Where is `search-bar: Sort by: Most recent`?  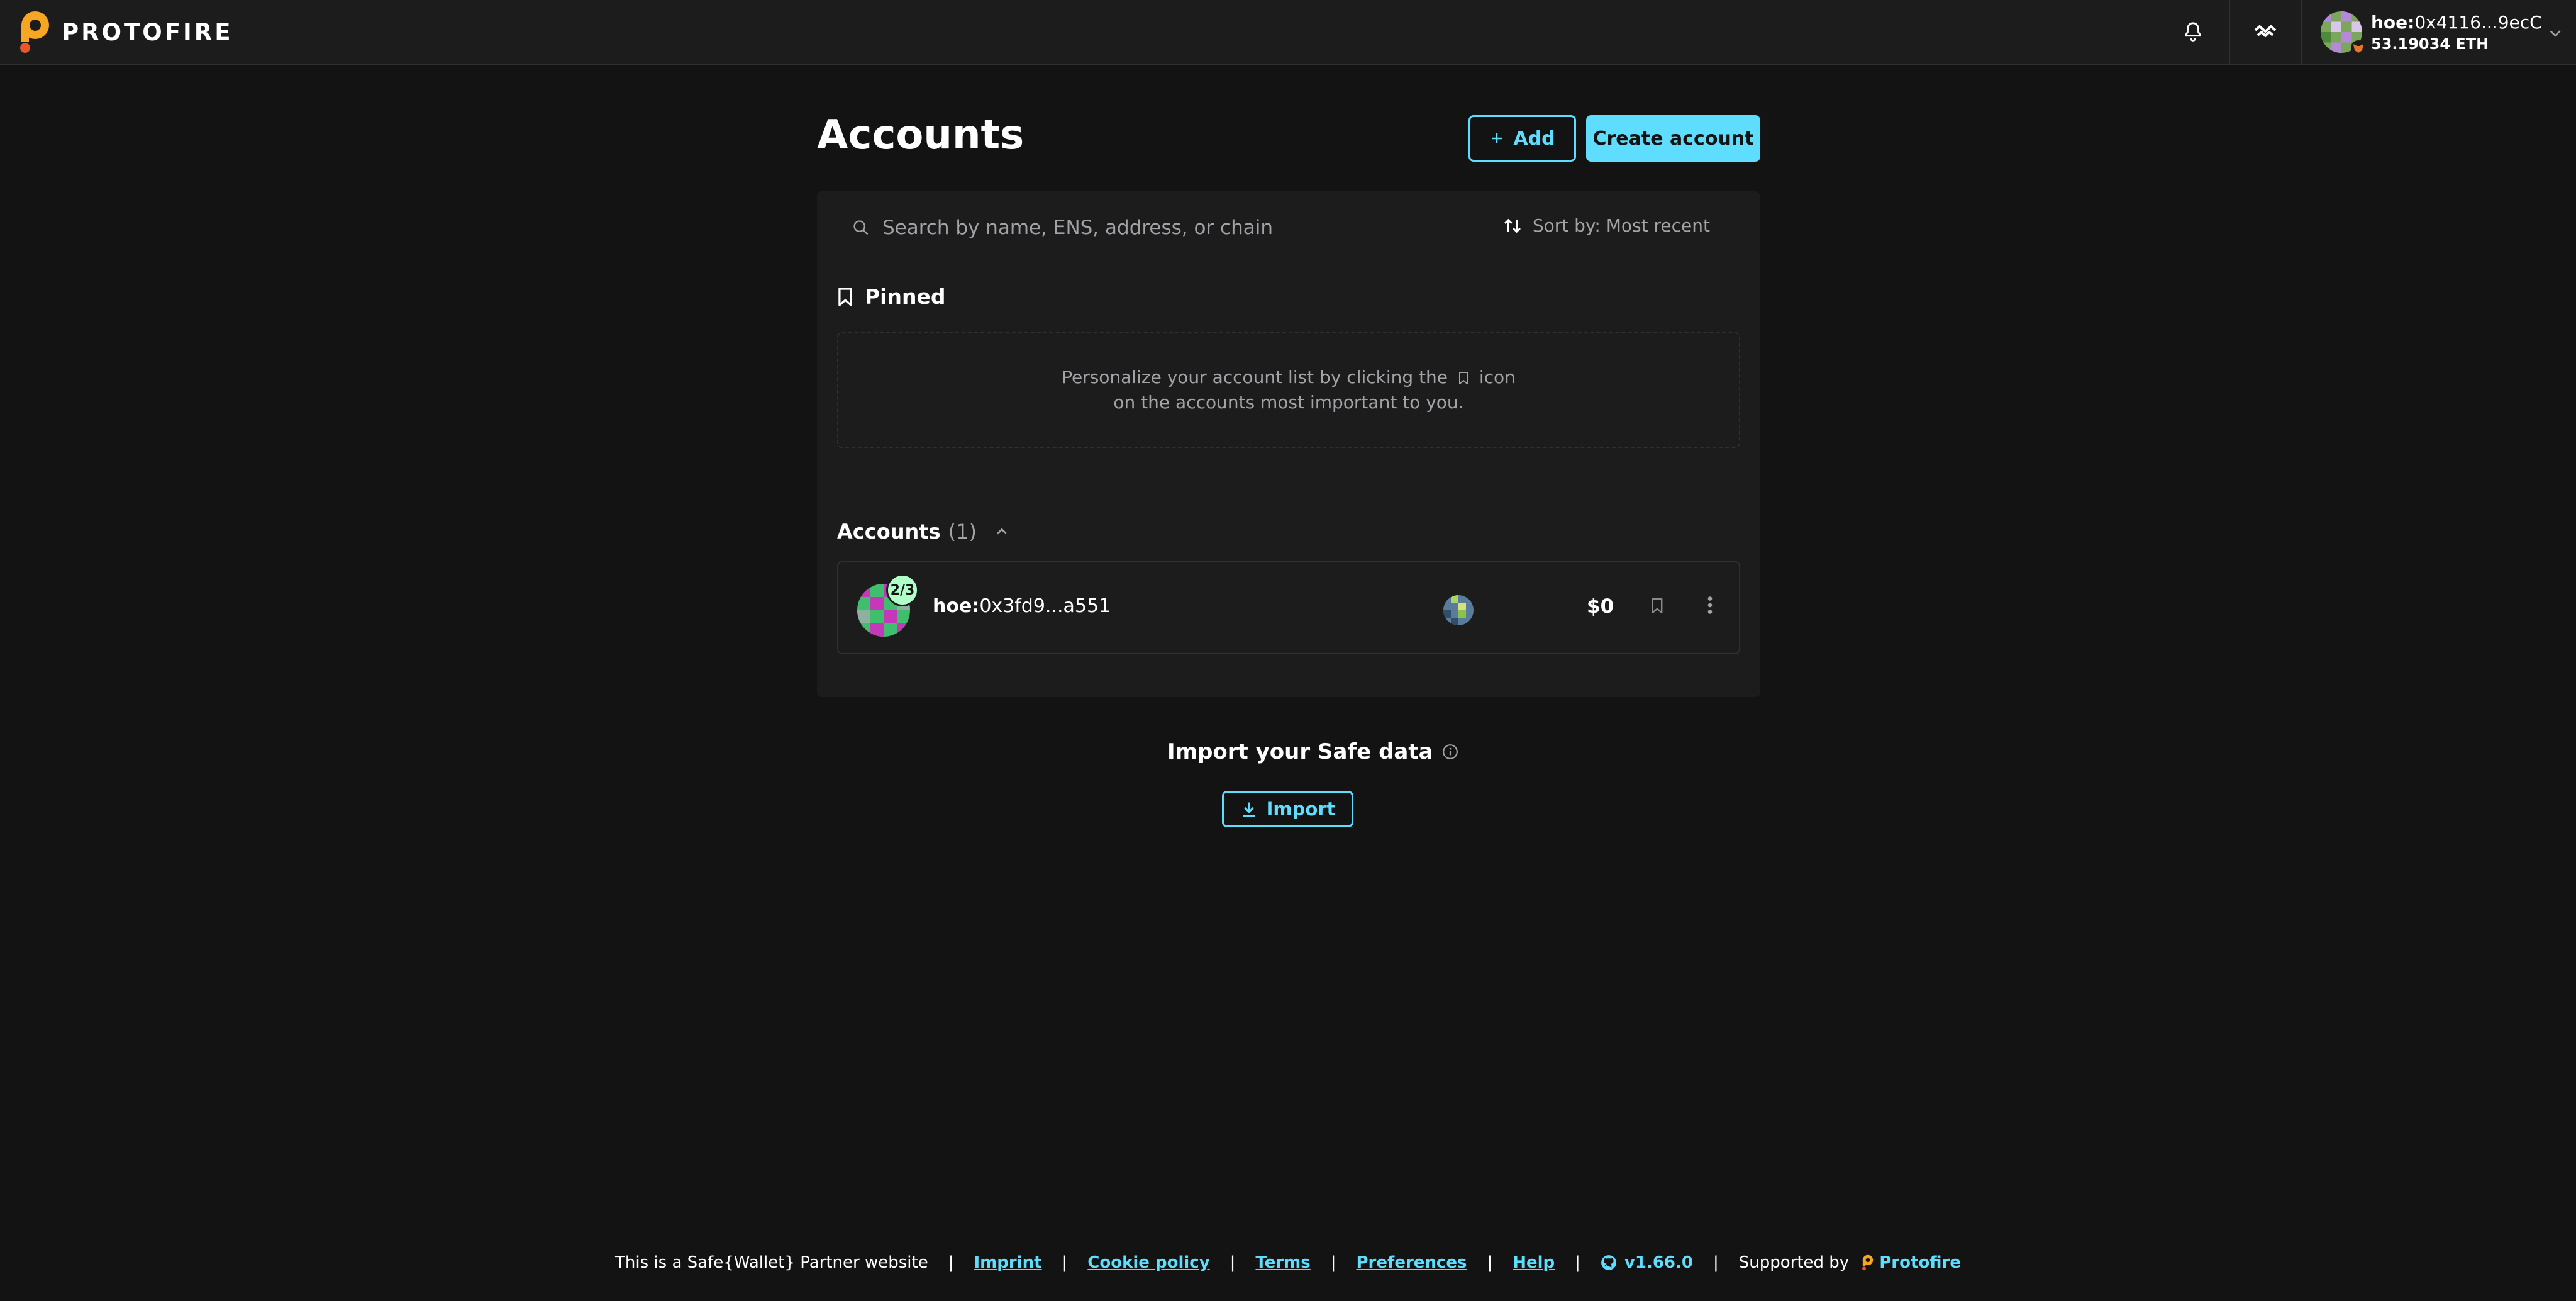 search-bar: Sort by: Most recent is located at coordinates (1288, 227).